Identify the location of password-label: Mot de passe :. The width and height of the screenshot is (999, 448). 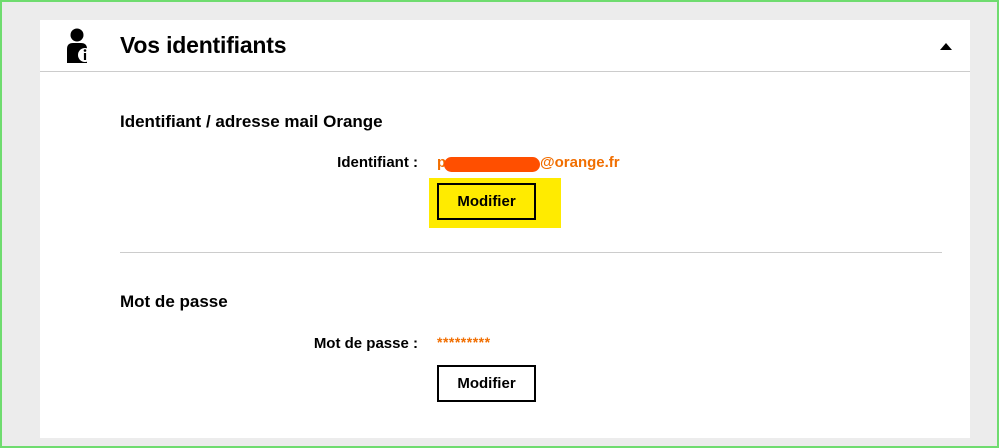
(365, 343).